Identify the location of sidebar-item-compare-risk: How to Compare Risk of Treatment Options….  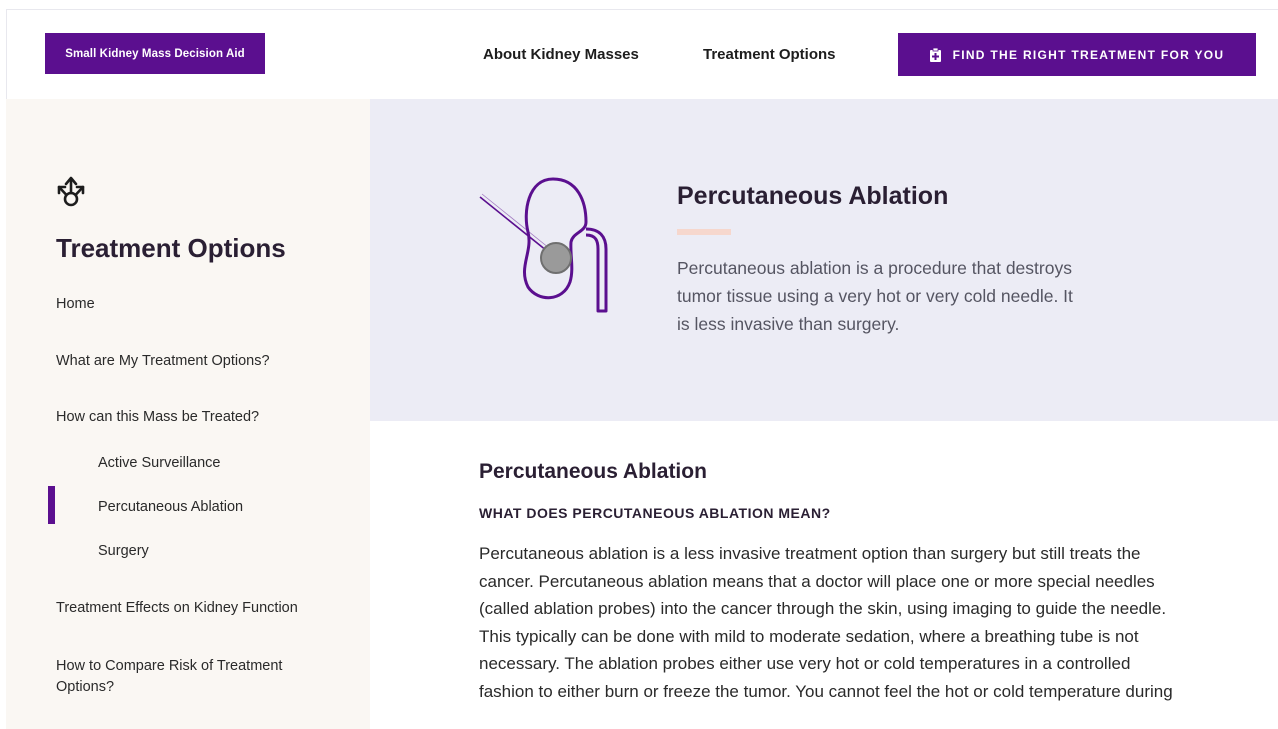
(196, 677).